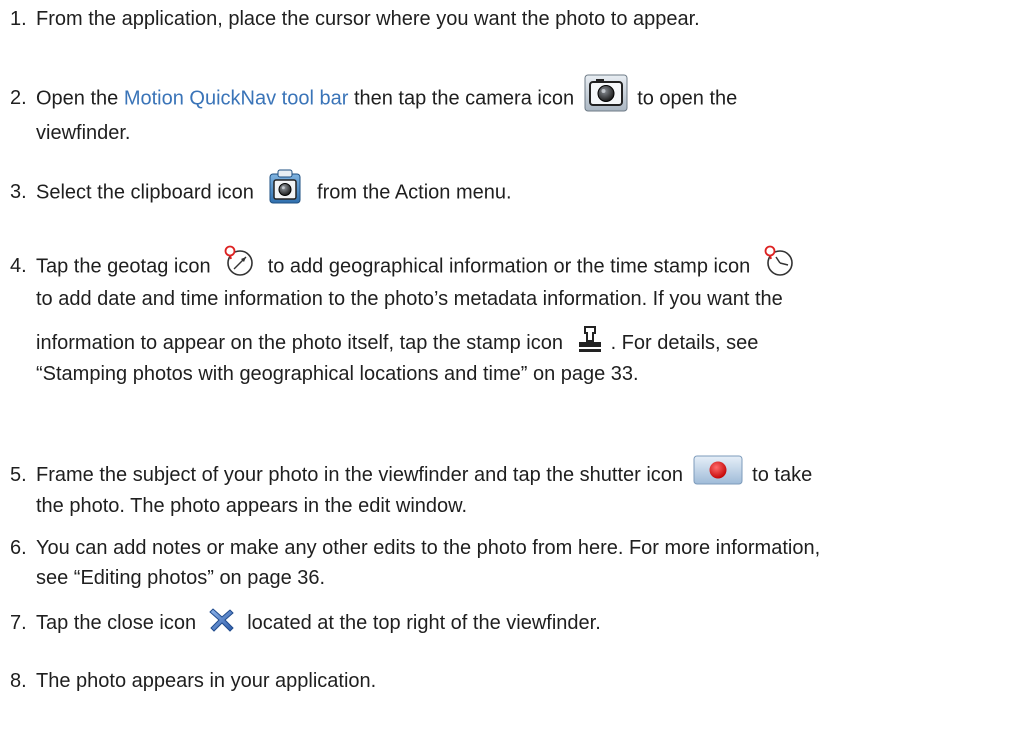 The width and height of the screenshot is (1024, 743). What do you see at coordinates (779, 261) in the screenshot?
I see `time-stamp-icon` at bounding box center [779, 261].